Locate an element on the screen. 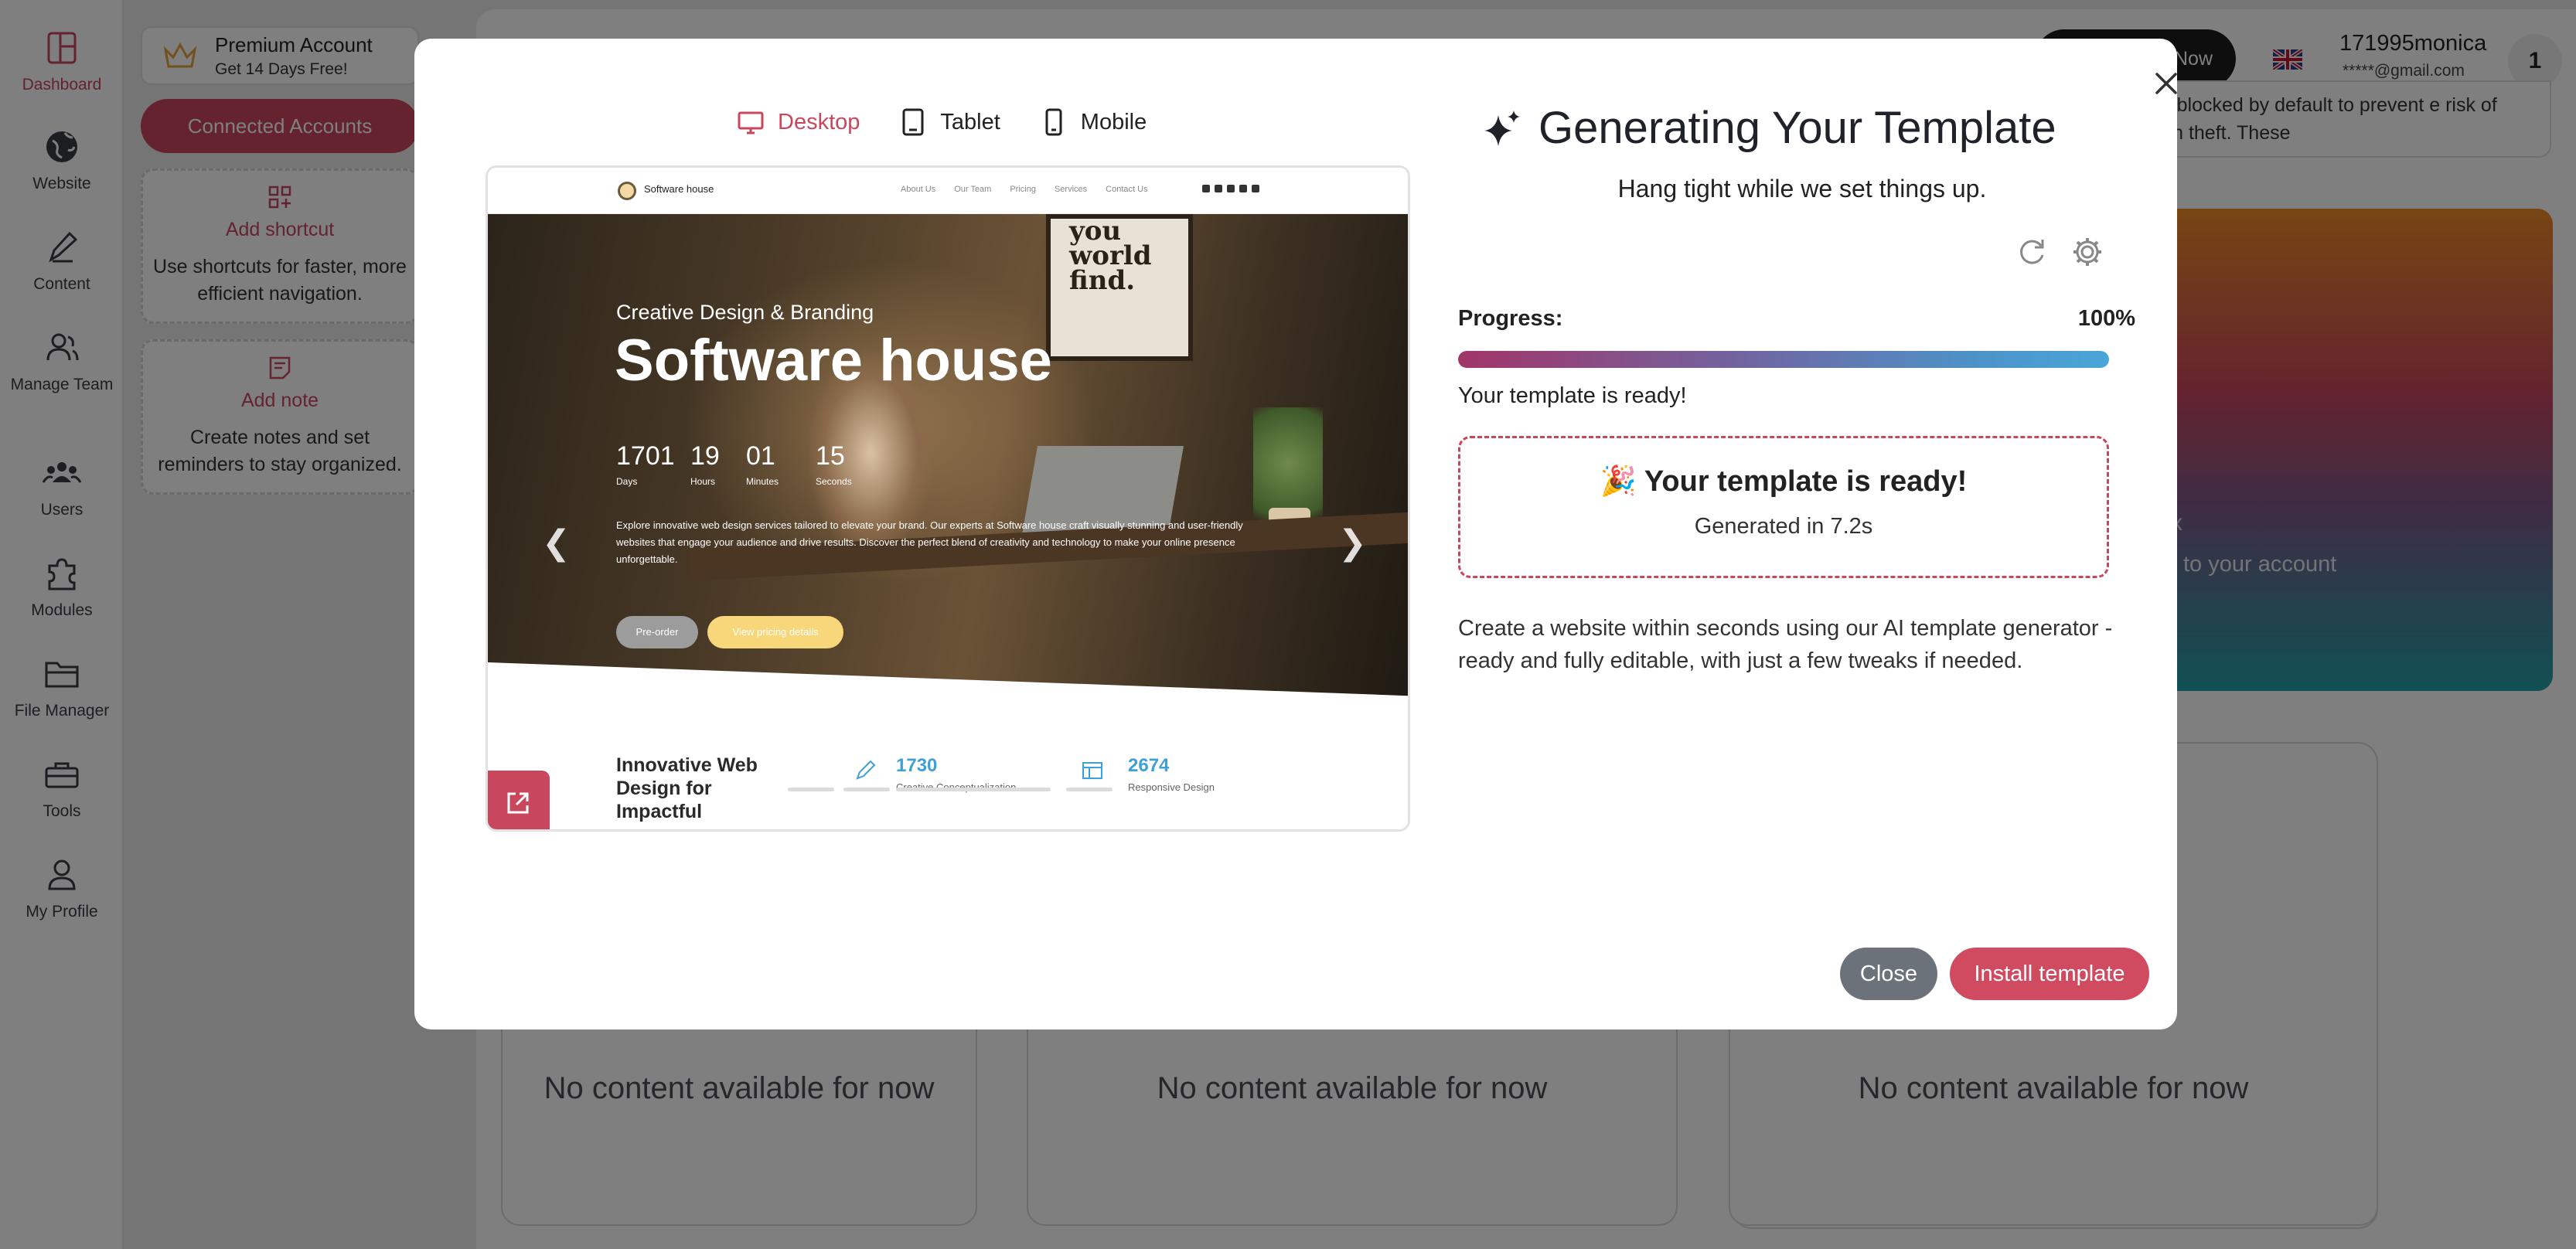 The width and height of the screenshot is (2576, 1249). close-icon is located at coordinates (2166, 83).